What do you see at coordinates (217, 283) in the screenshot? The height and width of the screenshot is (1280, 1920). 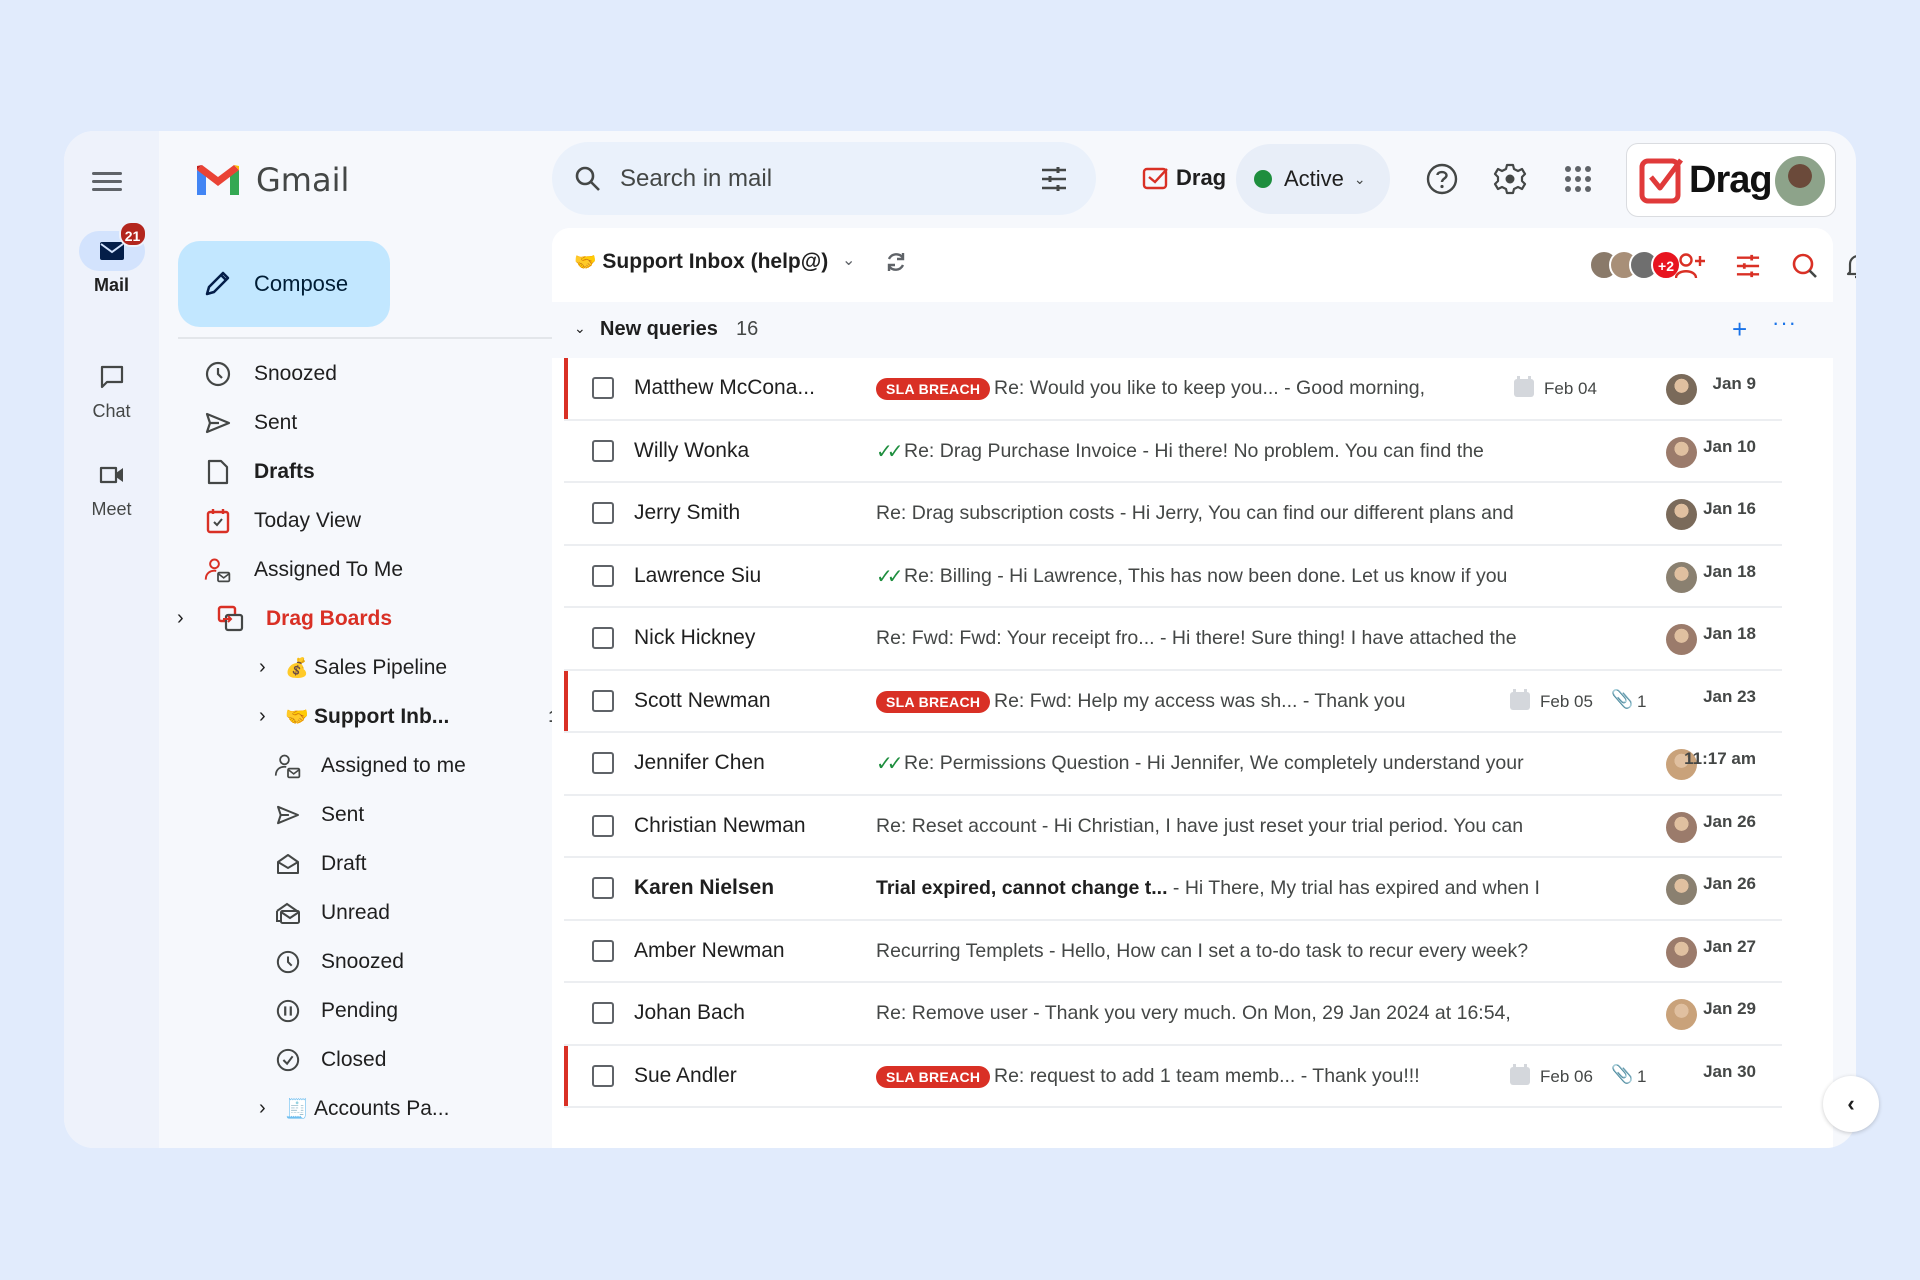 I see `pencil-icon` at bounding box center [217, 283].